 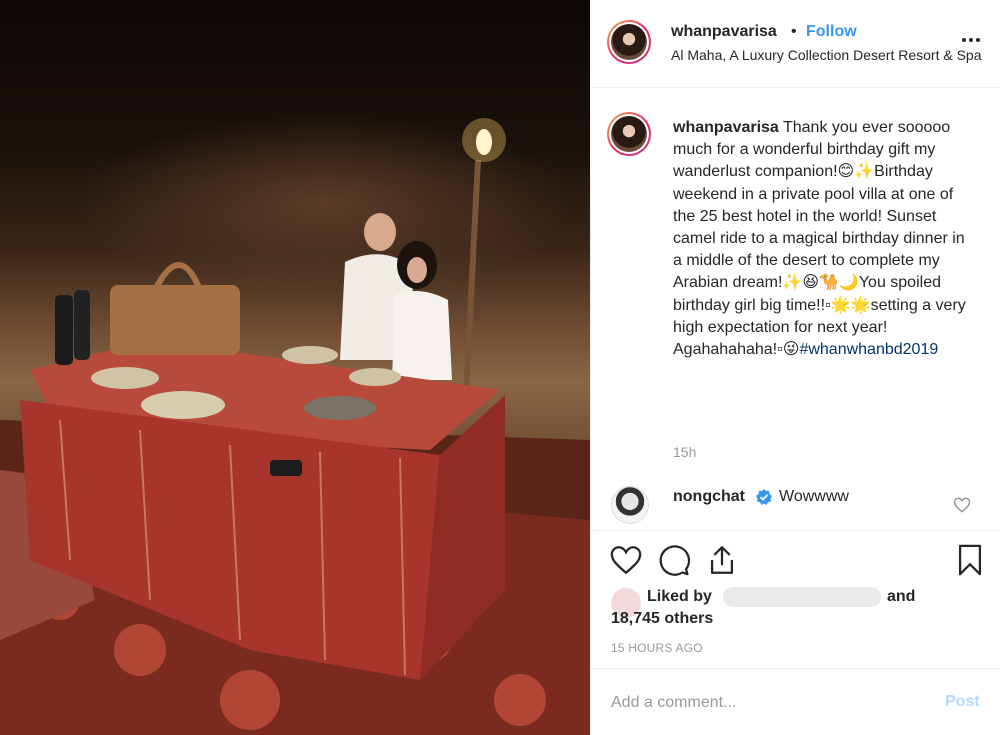 I want to click on blurred-liker-name, so click(x=802, y=597).